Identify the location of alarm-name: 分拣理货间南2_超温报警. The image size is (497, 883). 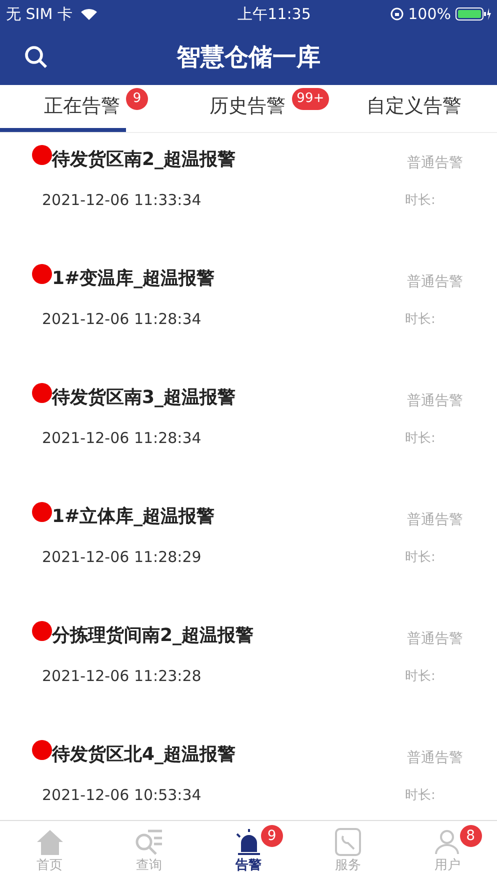
(153, 635).